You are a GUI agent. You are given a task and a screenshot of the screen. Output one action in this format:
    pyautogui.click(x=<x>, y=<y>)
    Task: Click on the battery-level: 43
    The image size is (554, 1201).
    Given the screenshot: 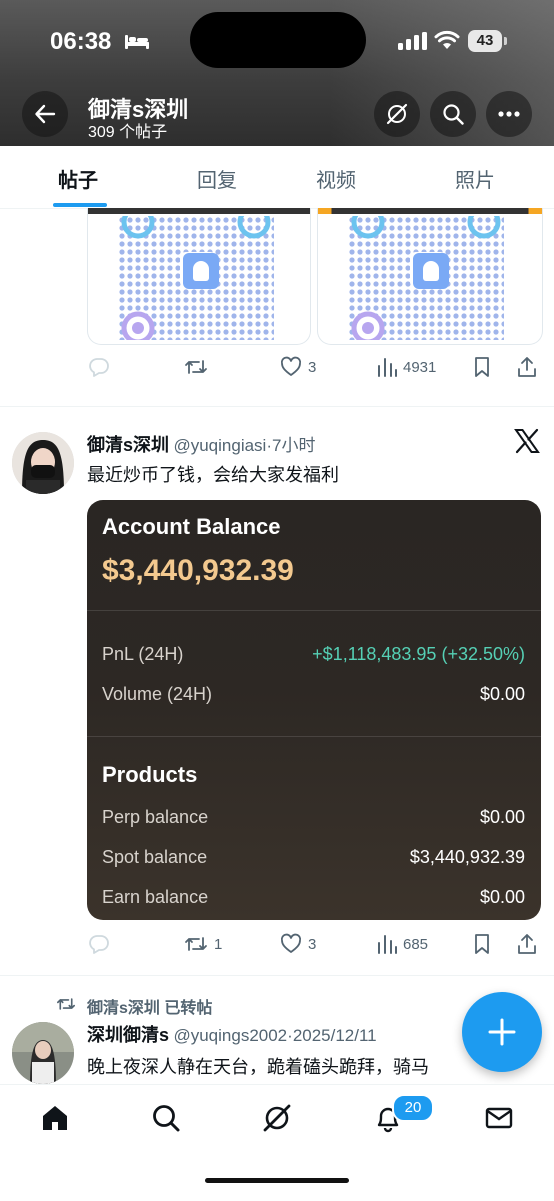 What is the action you would take?
    pyautogui.click(x=485, y=41)
    